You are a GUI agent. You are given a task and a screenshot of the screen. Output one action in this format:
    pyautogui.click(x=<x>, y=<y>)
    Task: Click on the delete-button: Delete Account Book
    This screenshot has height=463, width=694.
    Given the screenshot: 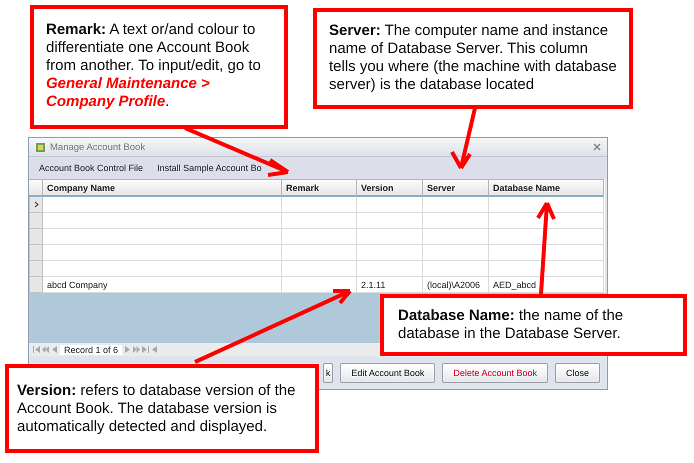 What is the action you would take?
    pyautogui.click(x=495, y=372)
    